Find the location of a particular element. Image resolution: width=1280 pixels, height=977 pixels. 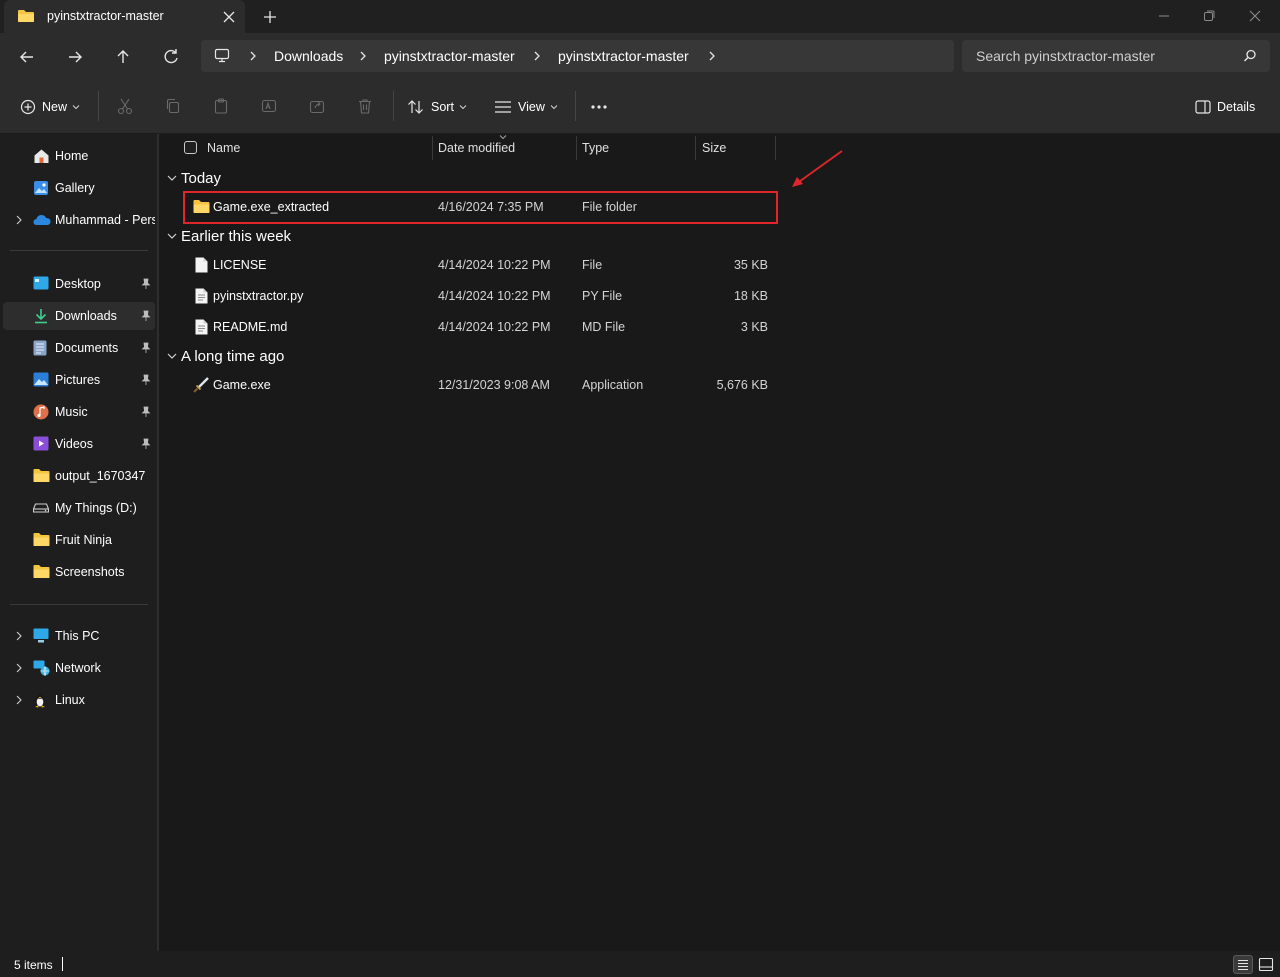

forward-button is located at coordinates (75, 57).